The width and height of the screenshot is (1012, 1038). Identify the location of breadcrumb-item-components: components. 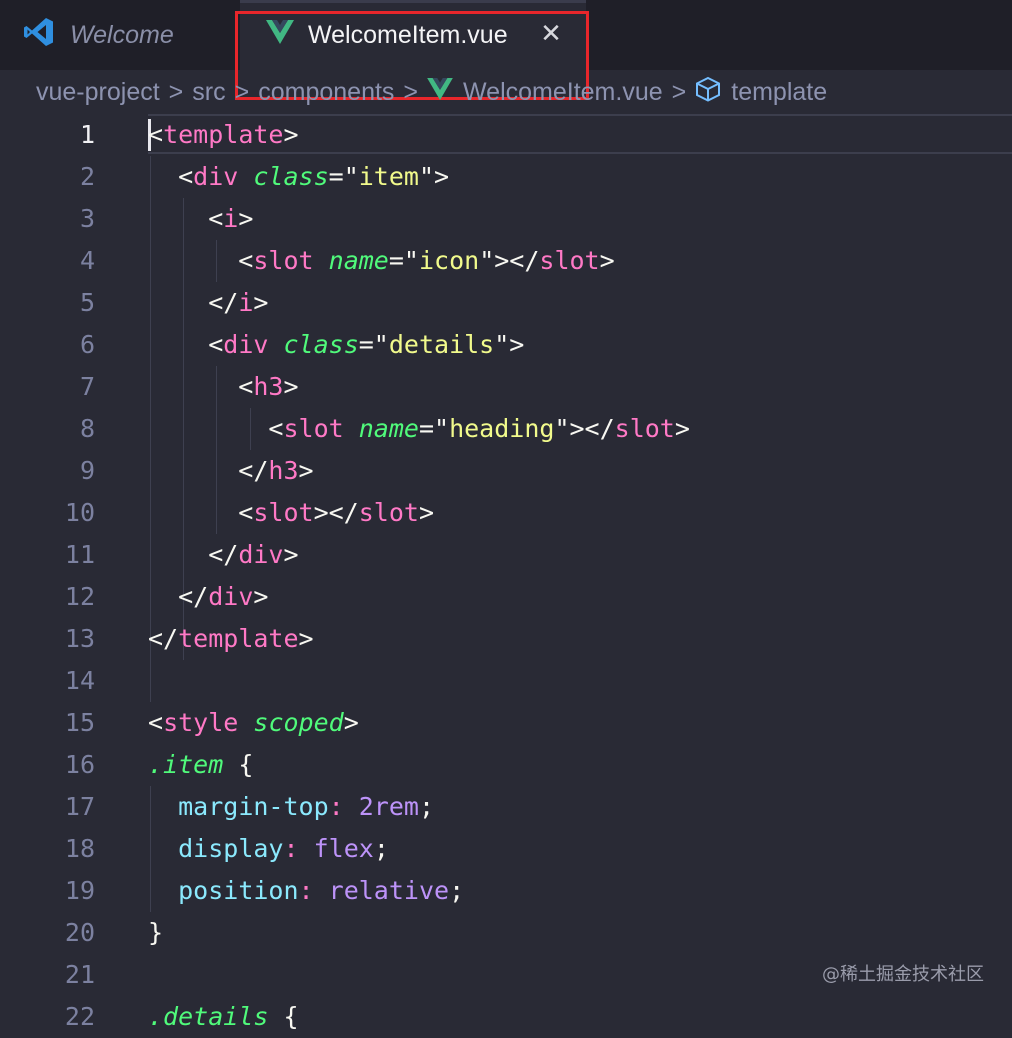
(326, 92).